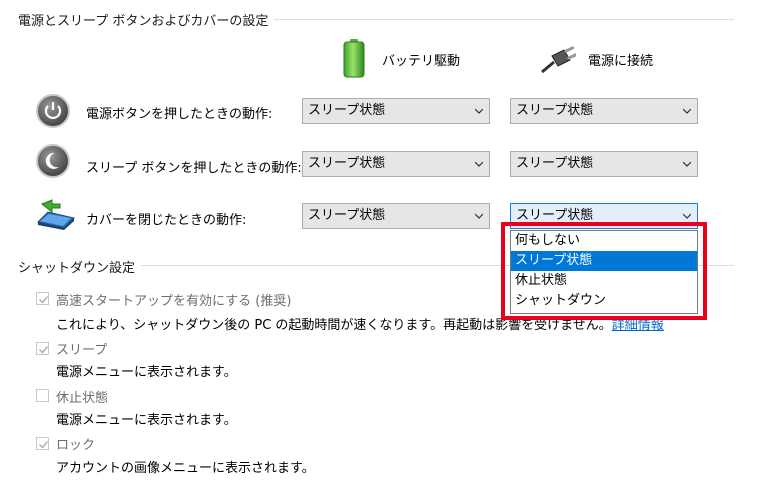 The image size is (760, 490). Describe the element at coordinates (638, 325) in the screenshot. I see `learn-more-link: 詳細情報` at that location.